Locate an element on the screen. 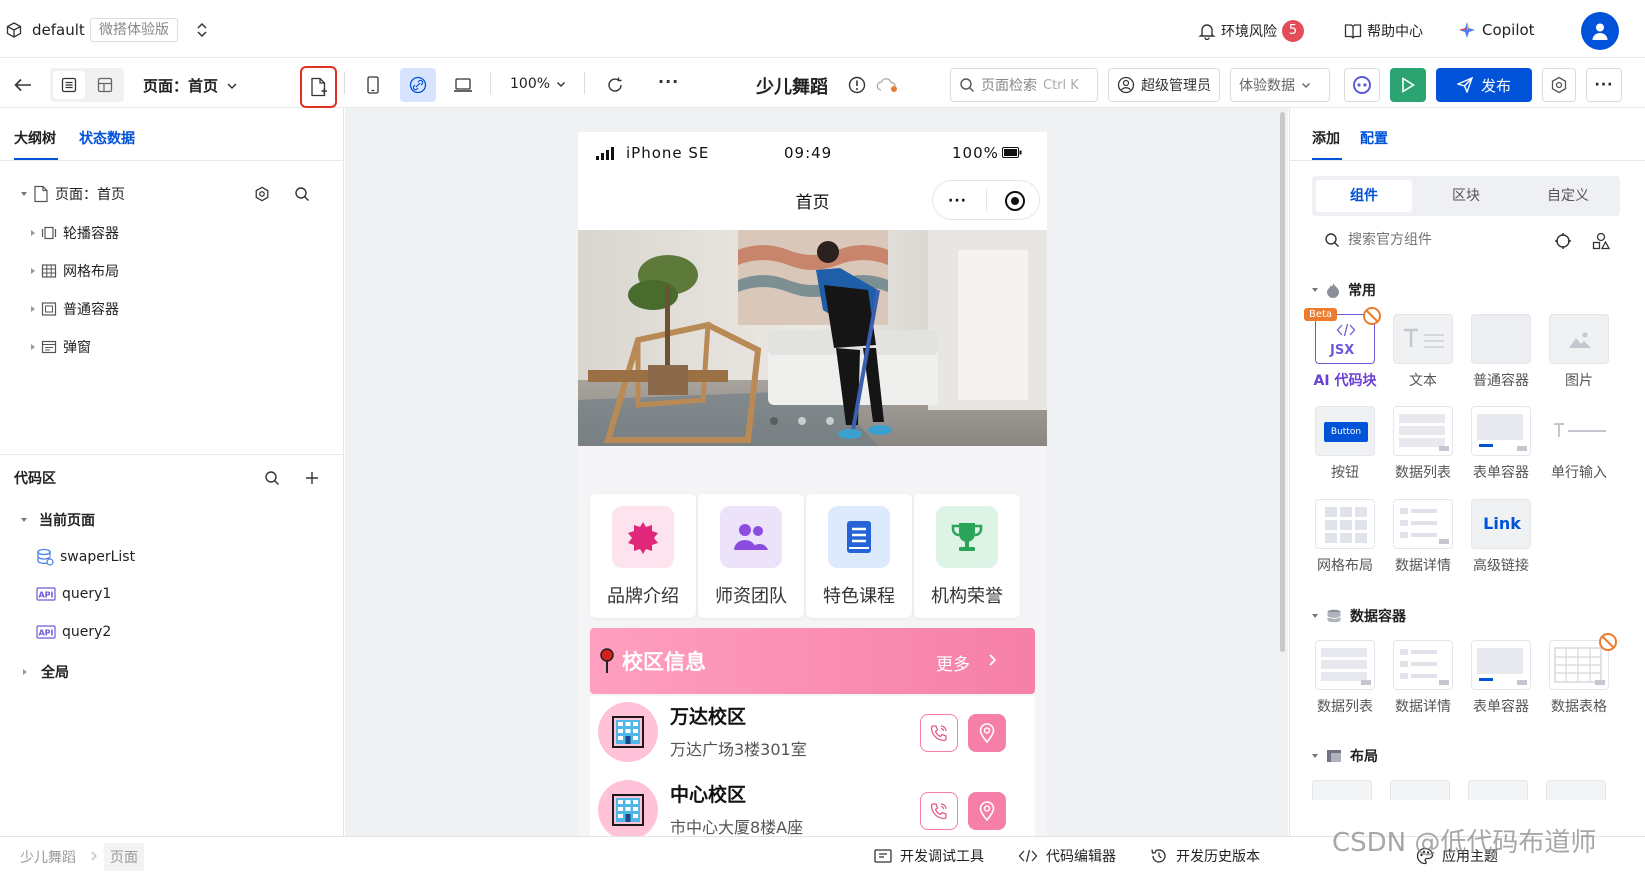 The width and height of the screenshot is (1645, 872). add-code-icon is located at coordinates (312, 478).